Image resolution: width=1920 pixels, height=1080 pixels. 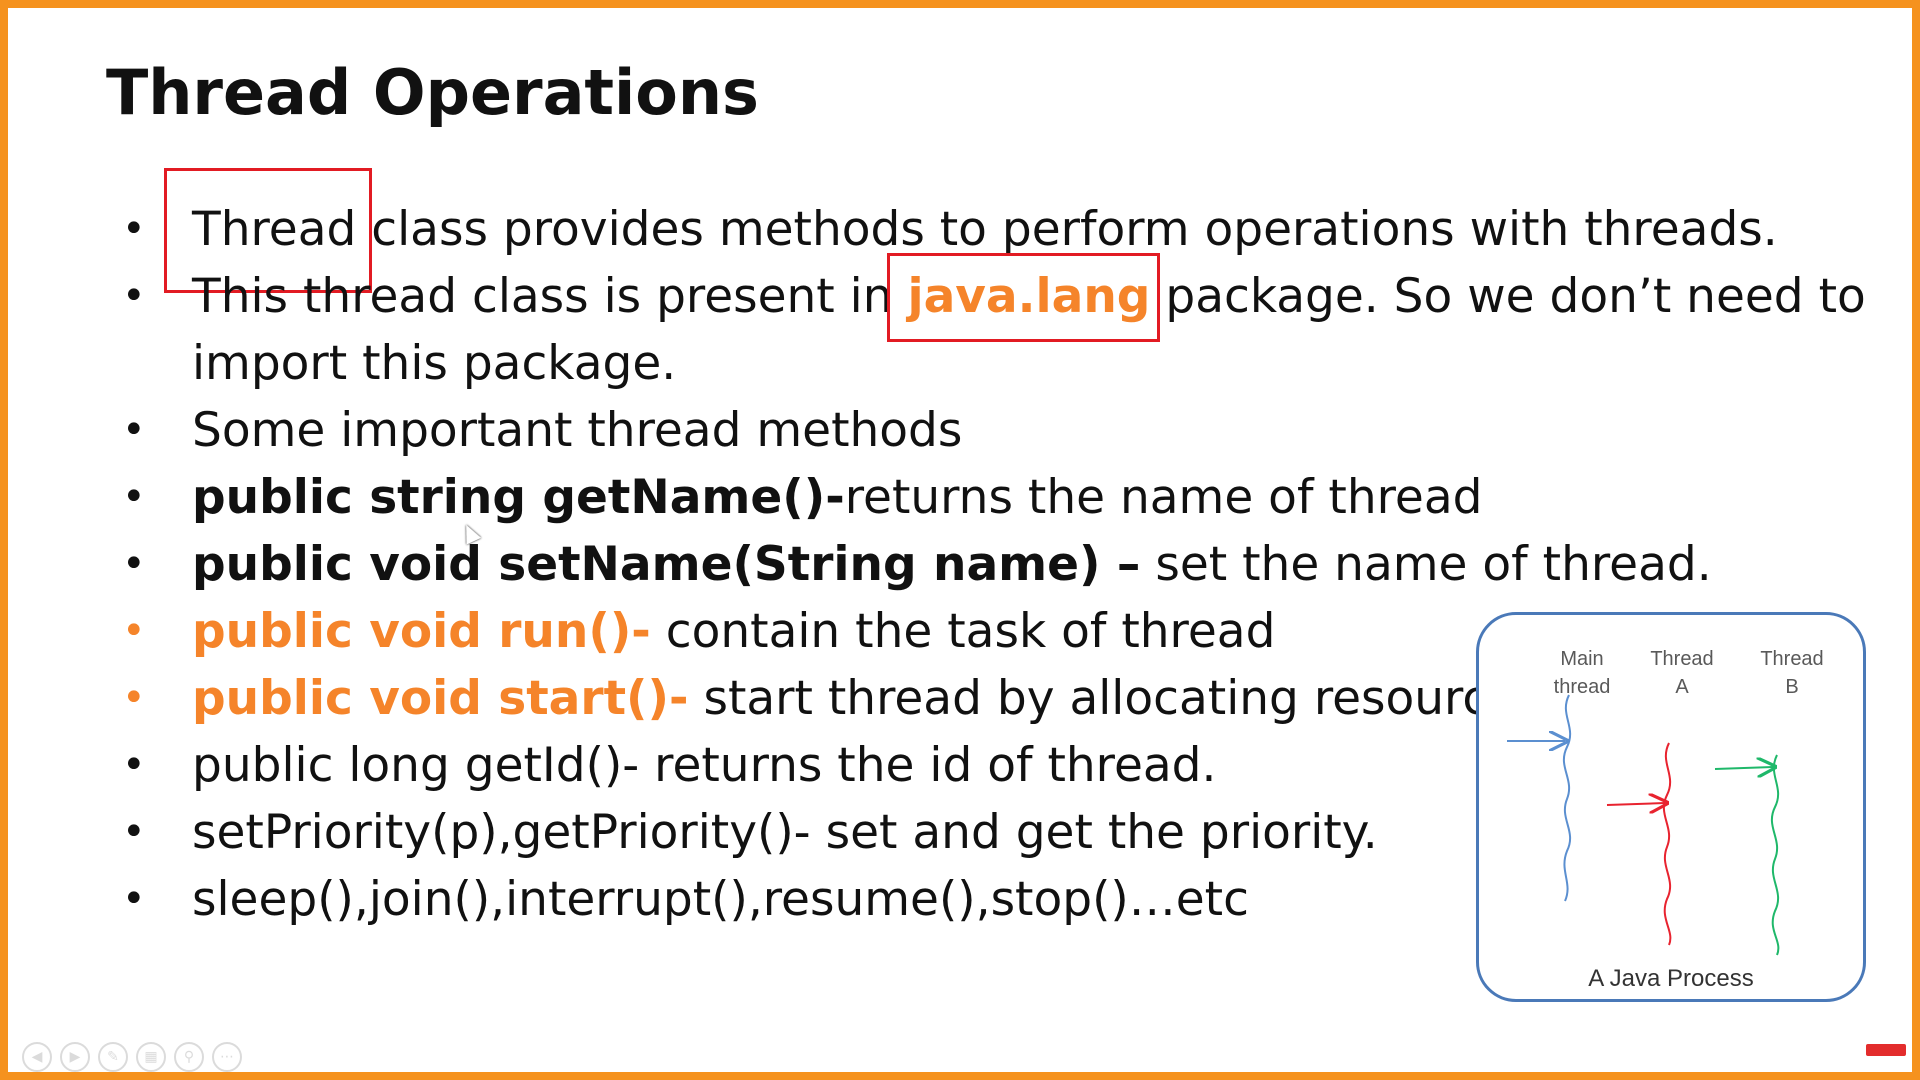 What do you see at coordinates (1508, 296) in the screenshot?
I see `bullet-text: package. So we don’t need to` at bounding box center [1508, 296].